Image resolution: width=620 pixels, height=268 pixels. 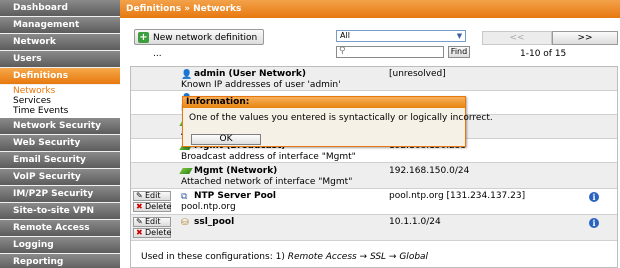 What do you see at coordinates (585, 38) in the screenshot?
I see `next-page-button: >>` at bounding box center [585, 38].